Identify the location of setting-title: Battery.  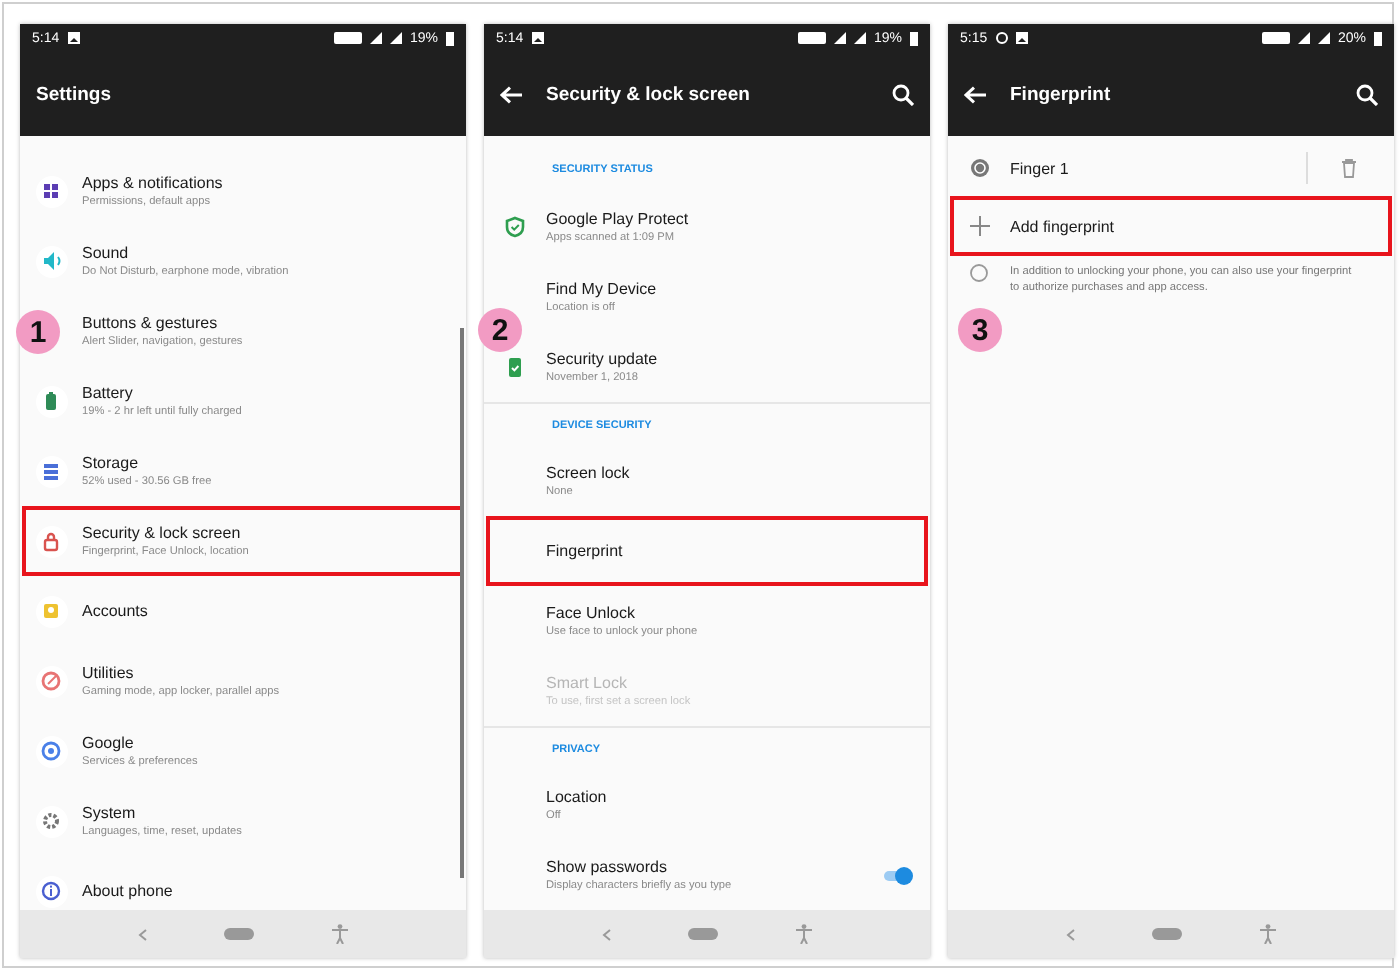
(266, 393).